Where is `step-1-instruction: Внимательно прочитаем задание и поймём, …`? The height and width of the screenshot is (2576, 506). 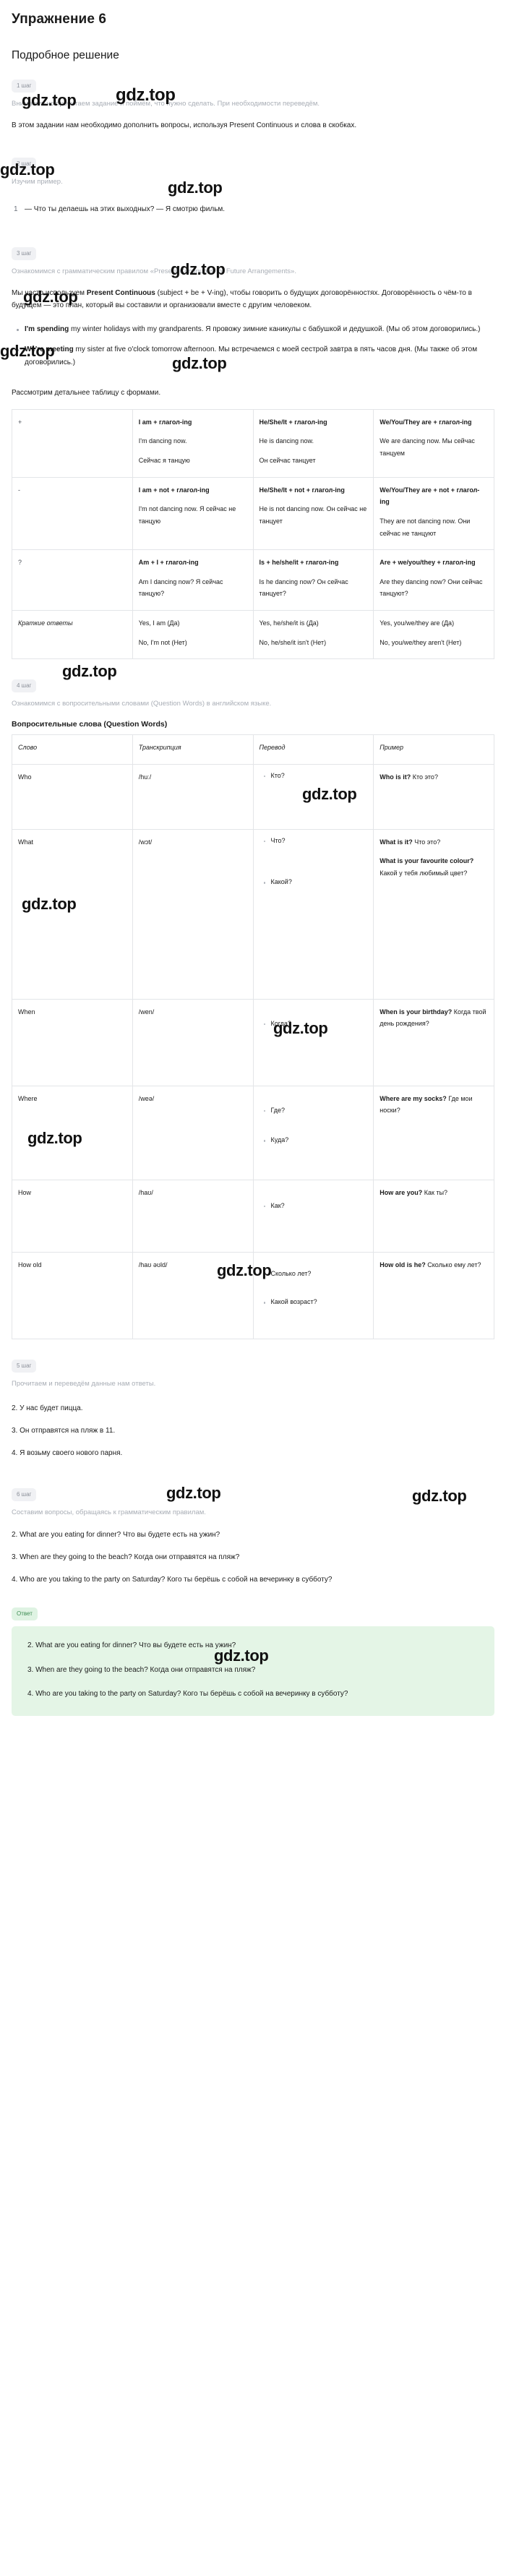 step-1-instruction: Внимательно прочитаем задание и поймём, … is located at coordinates (166, 104).